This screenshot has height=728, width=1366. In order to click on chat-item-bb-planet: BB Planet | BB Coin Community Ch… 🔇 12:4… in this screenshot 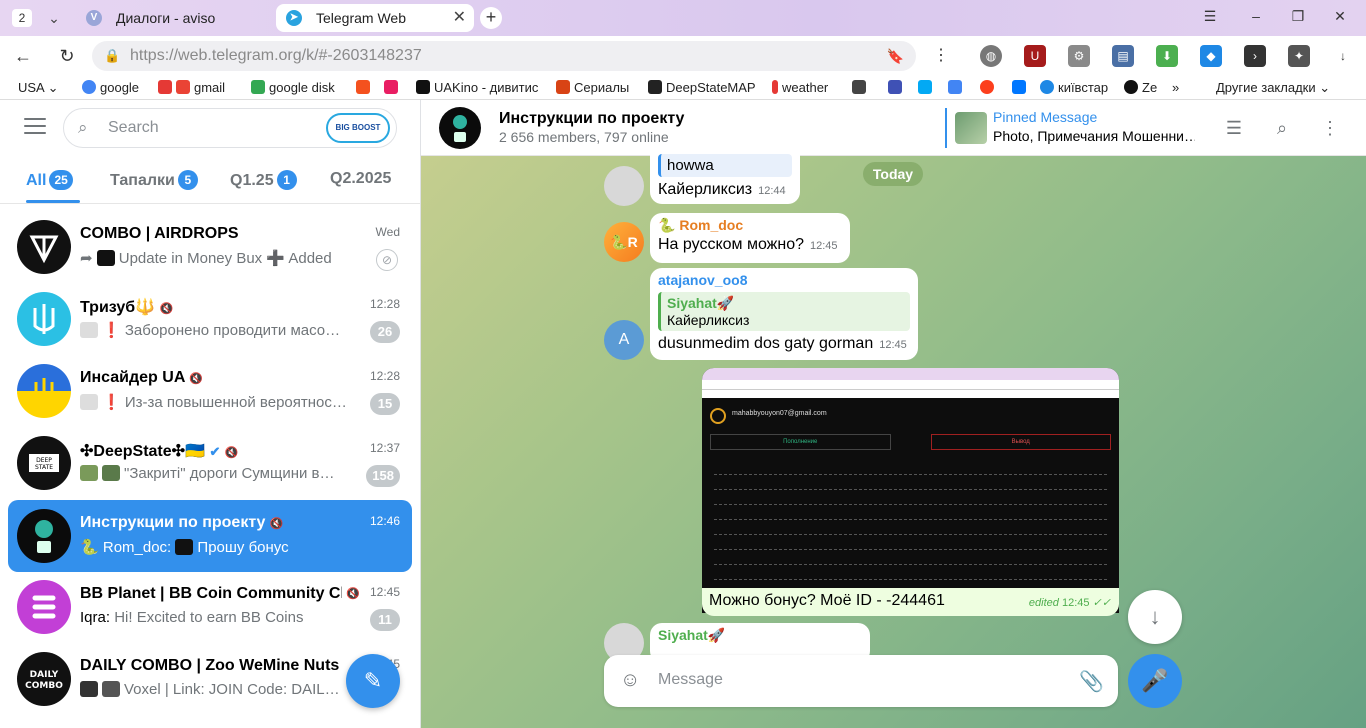, I will do `click(210, 607)`.